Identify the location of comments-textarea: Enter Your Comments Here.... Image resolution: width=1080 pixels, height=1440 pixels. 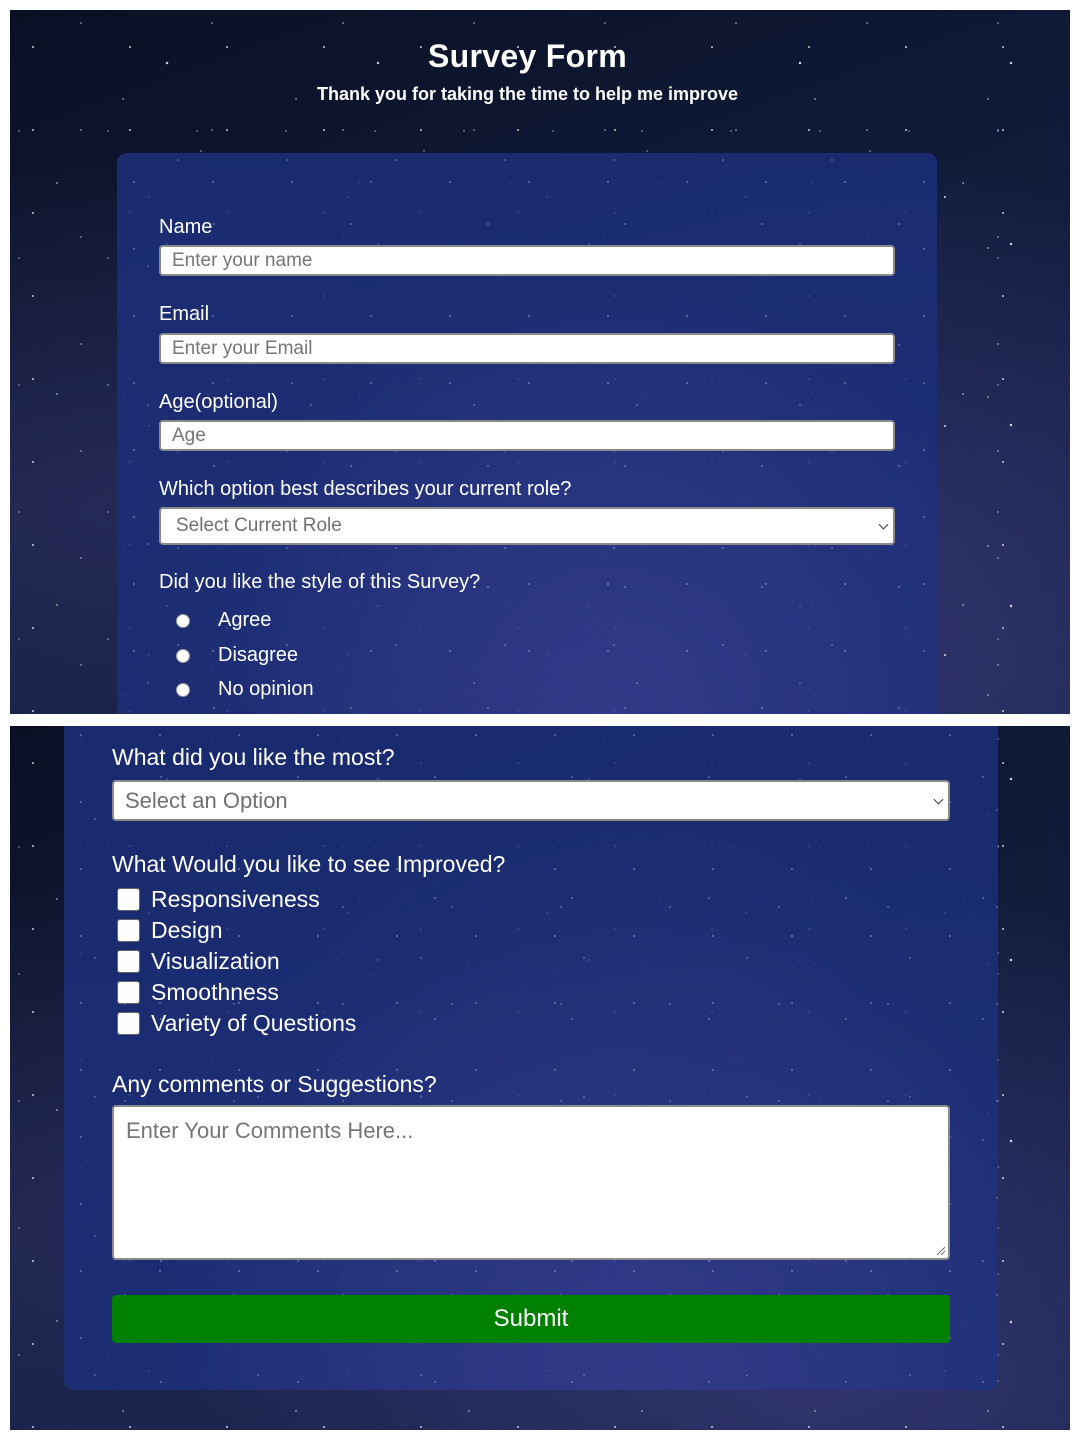
(531, 1182).